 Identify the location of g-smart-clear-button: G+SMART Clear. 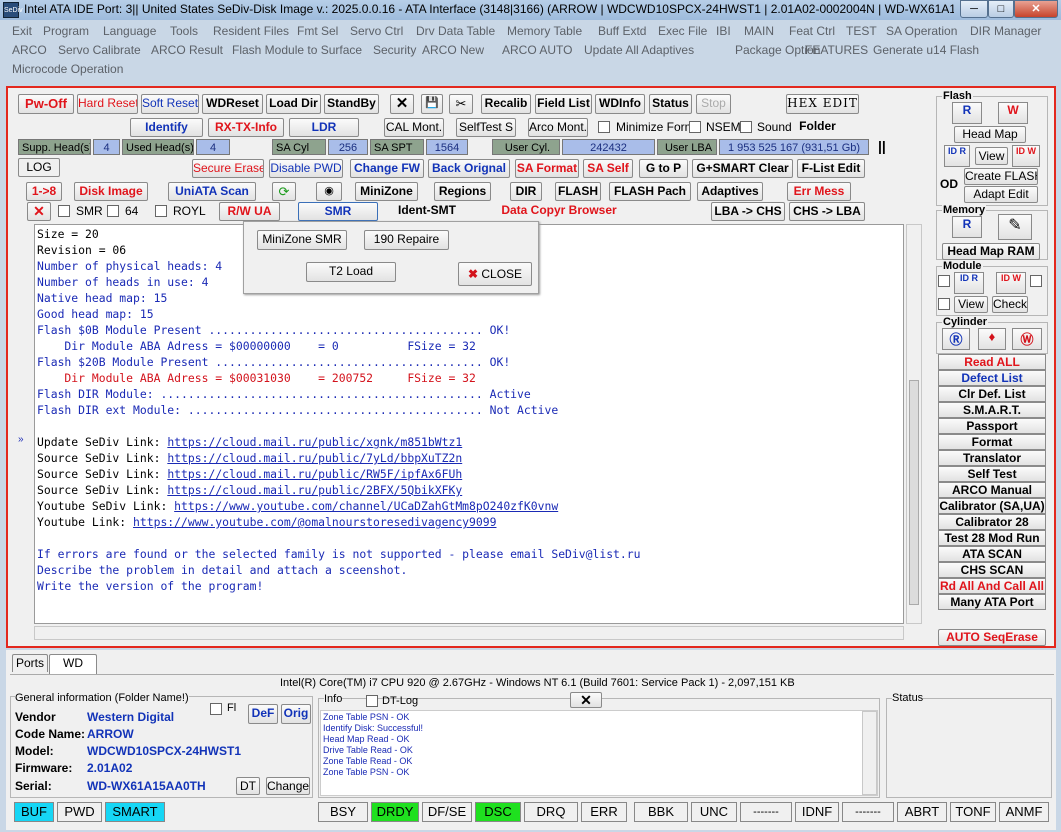
(742, 168).